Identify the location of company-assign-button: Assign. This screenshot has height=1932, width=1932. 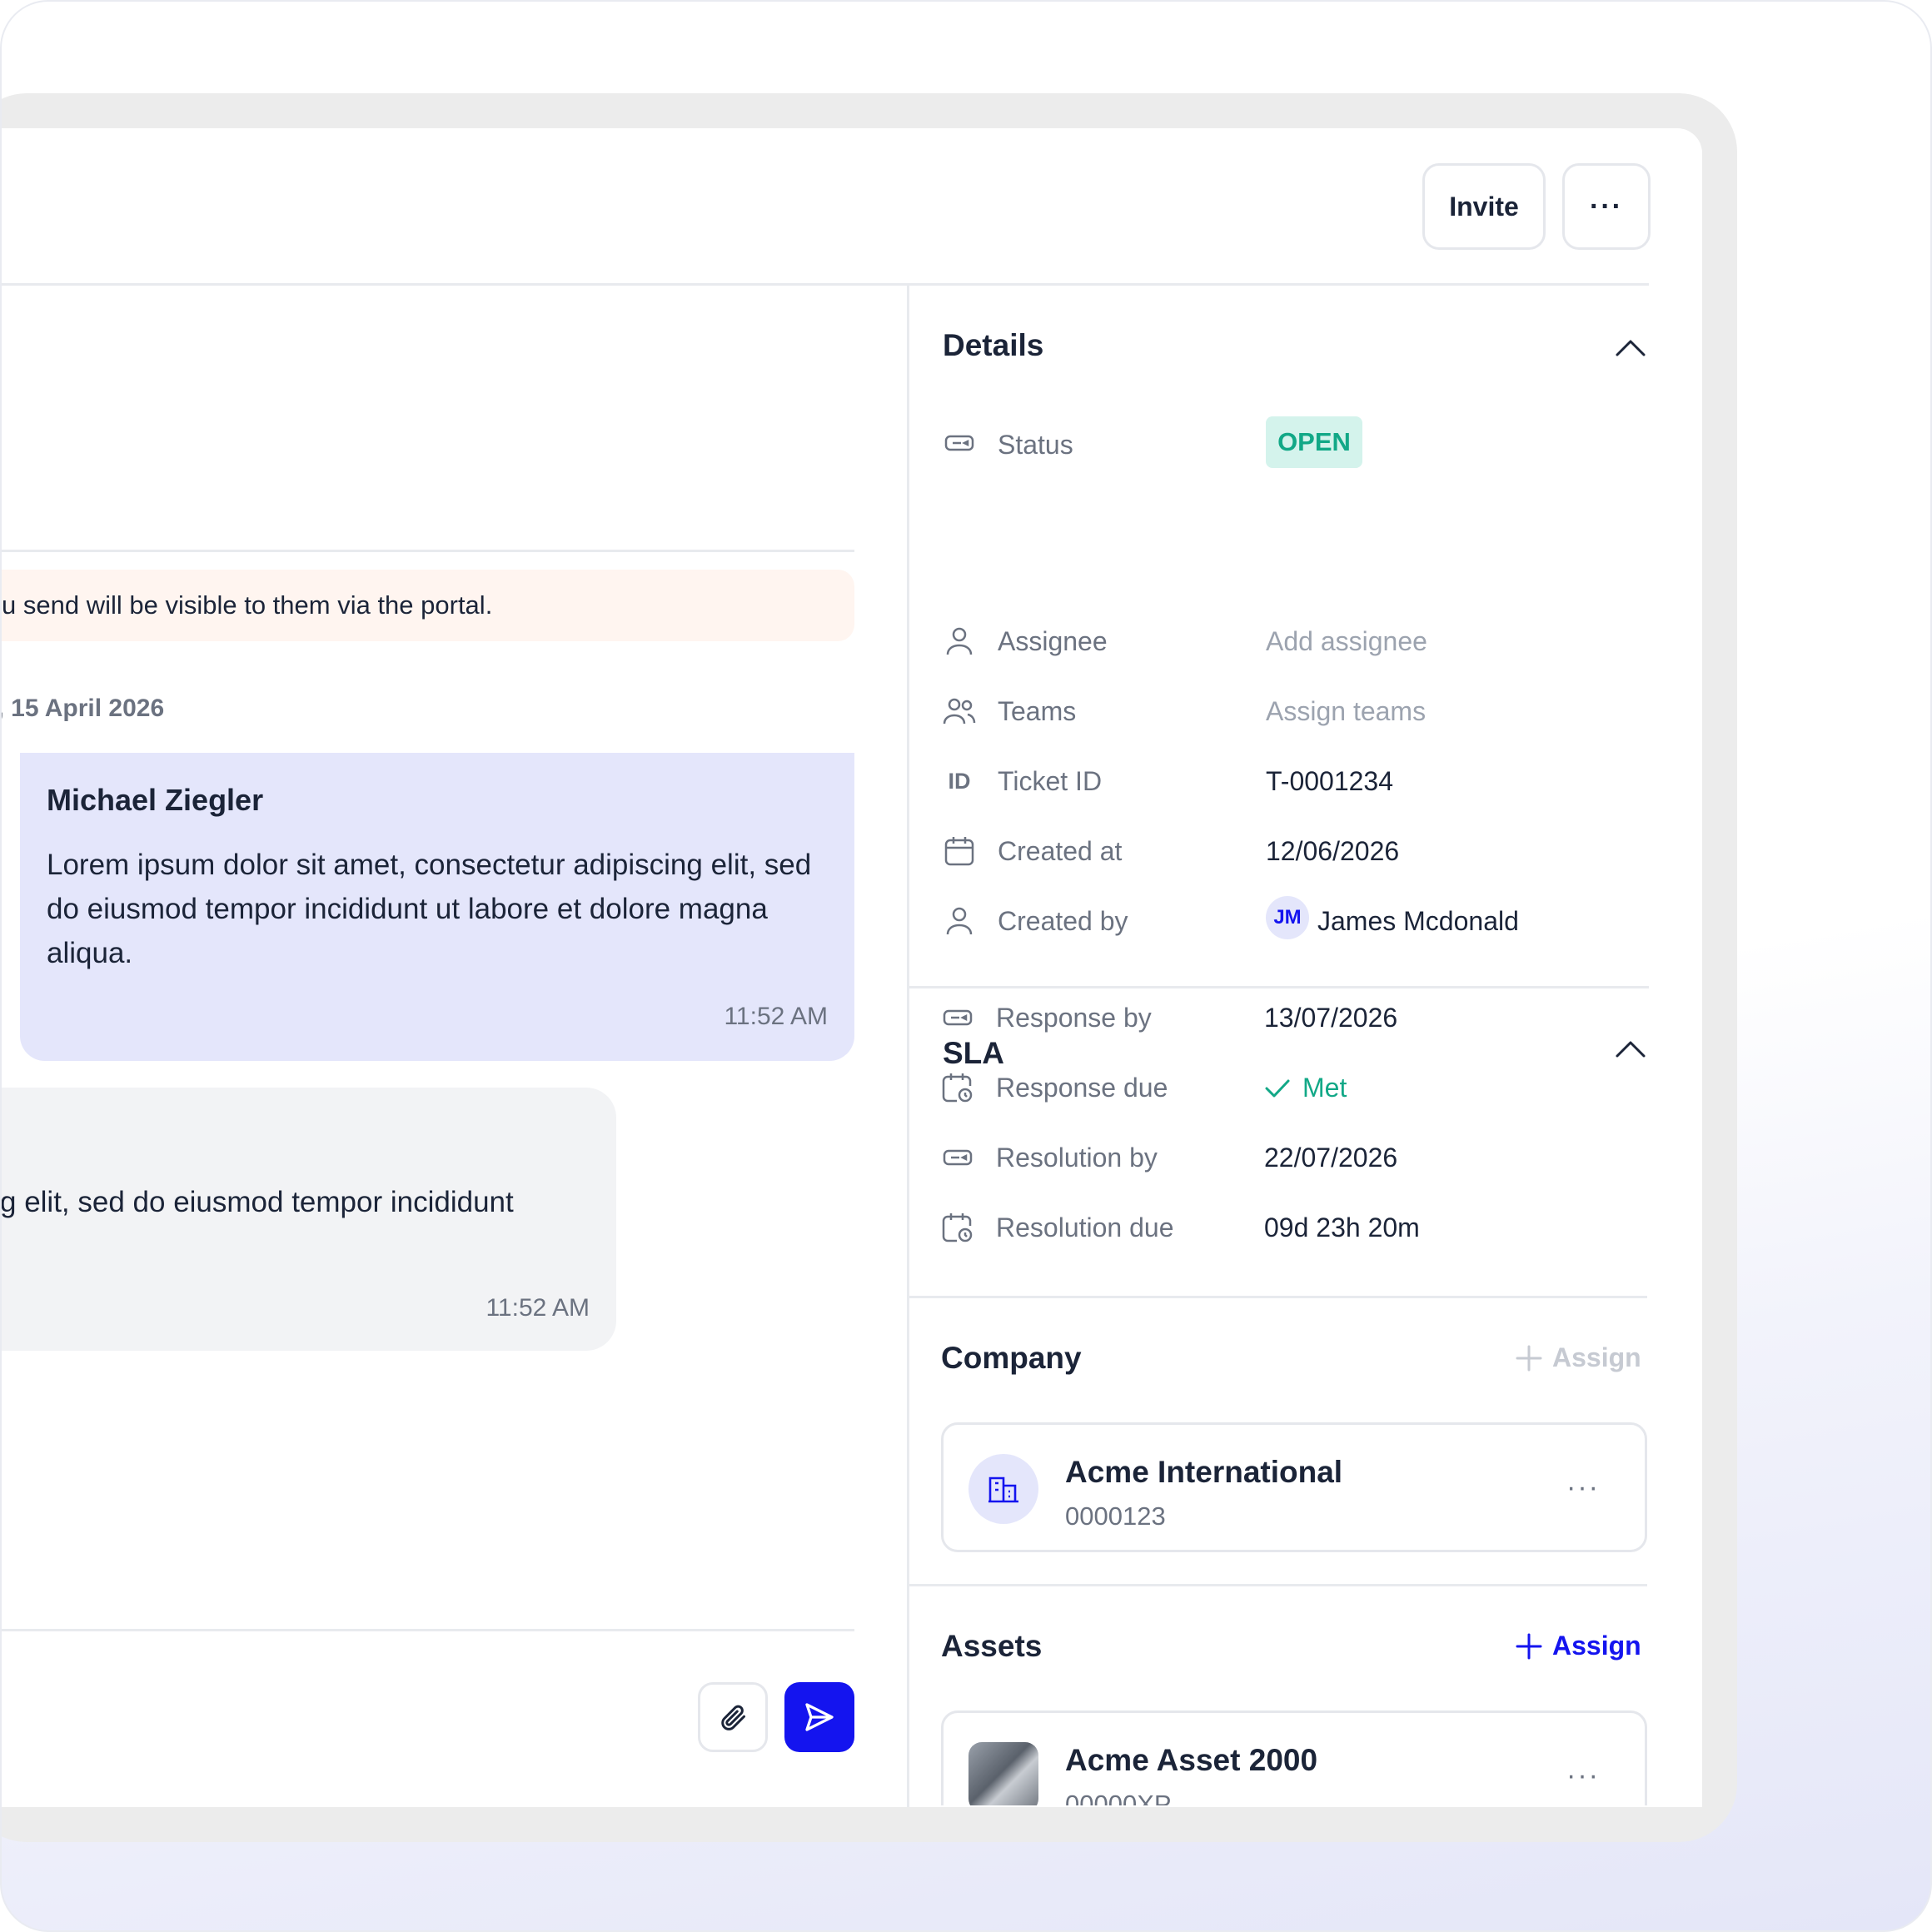
(1578, 1357).